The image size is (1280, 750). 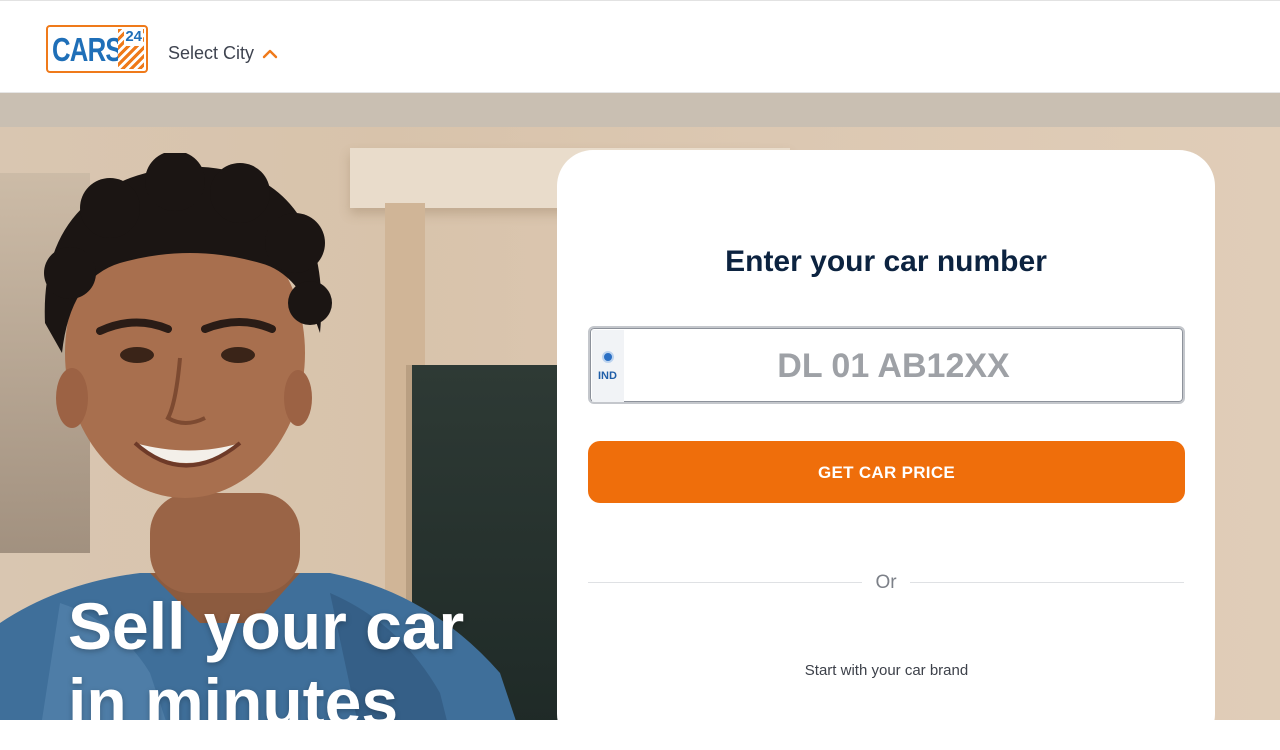 What do you see at coordinates (886, 671) in the screenshot?
I see `start-with-brand-link: Start with your car brand` at bounding box center [886, 671].